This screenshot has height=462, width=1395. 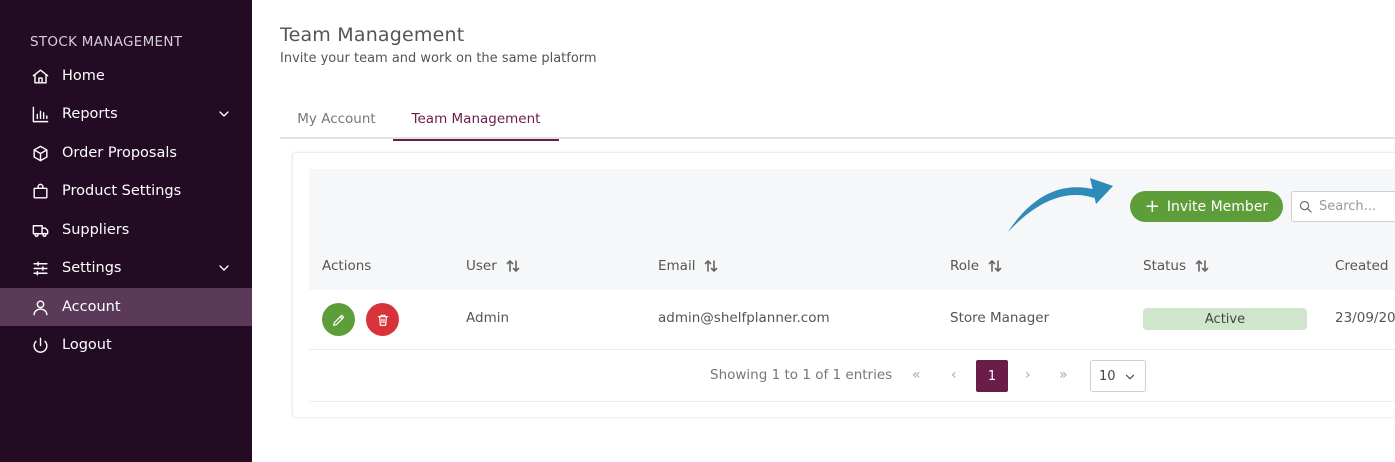 I want to click on sidebar-item-label: Product Settings, so click(x=122, y=191).